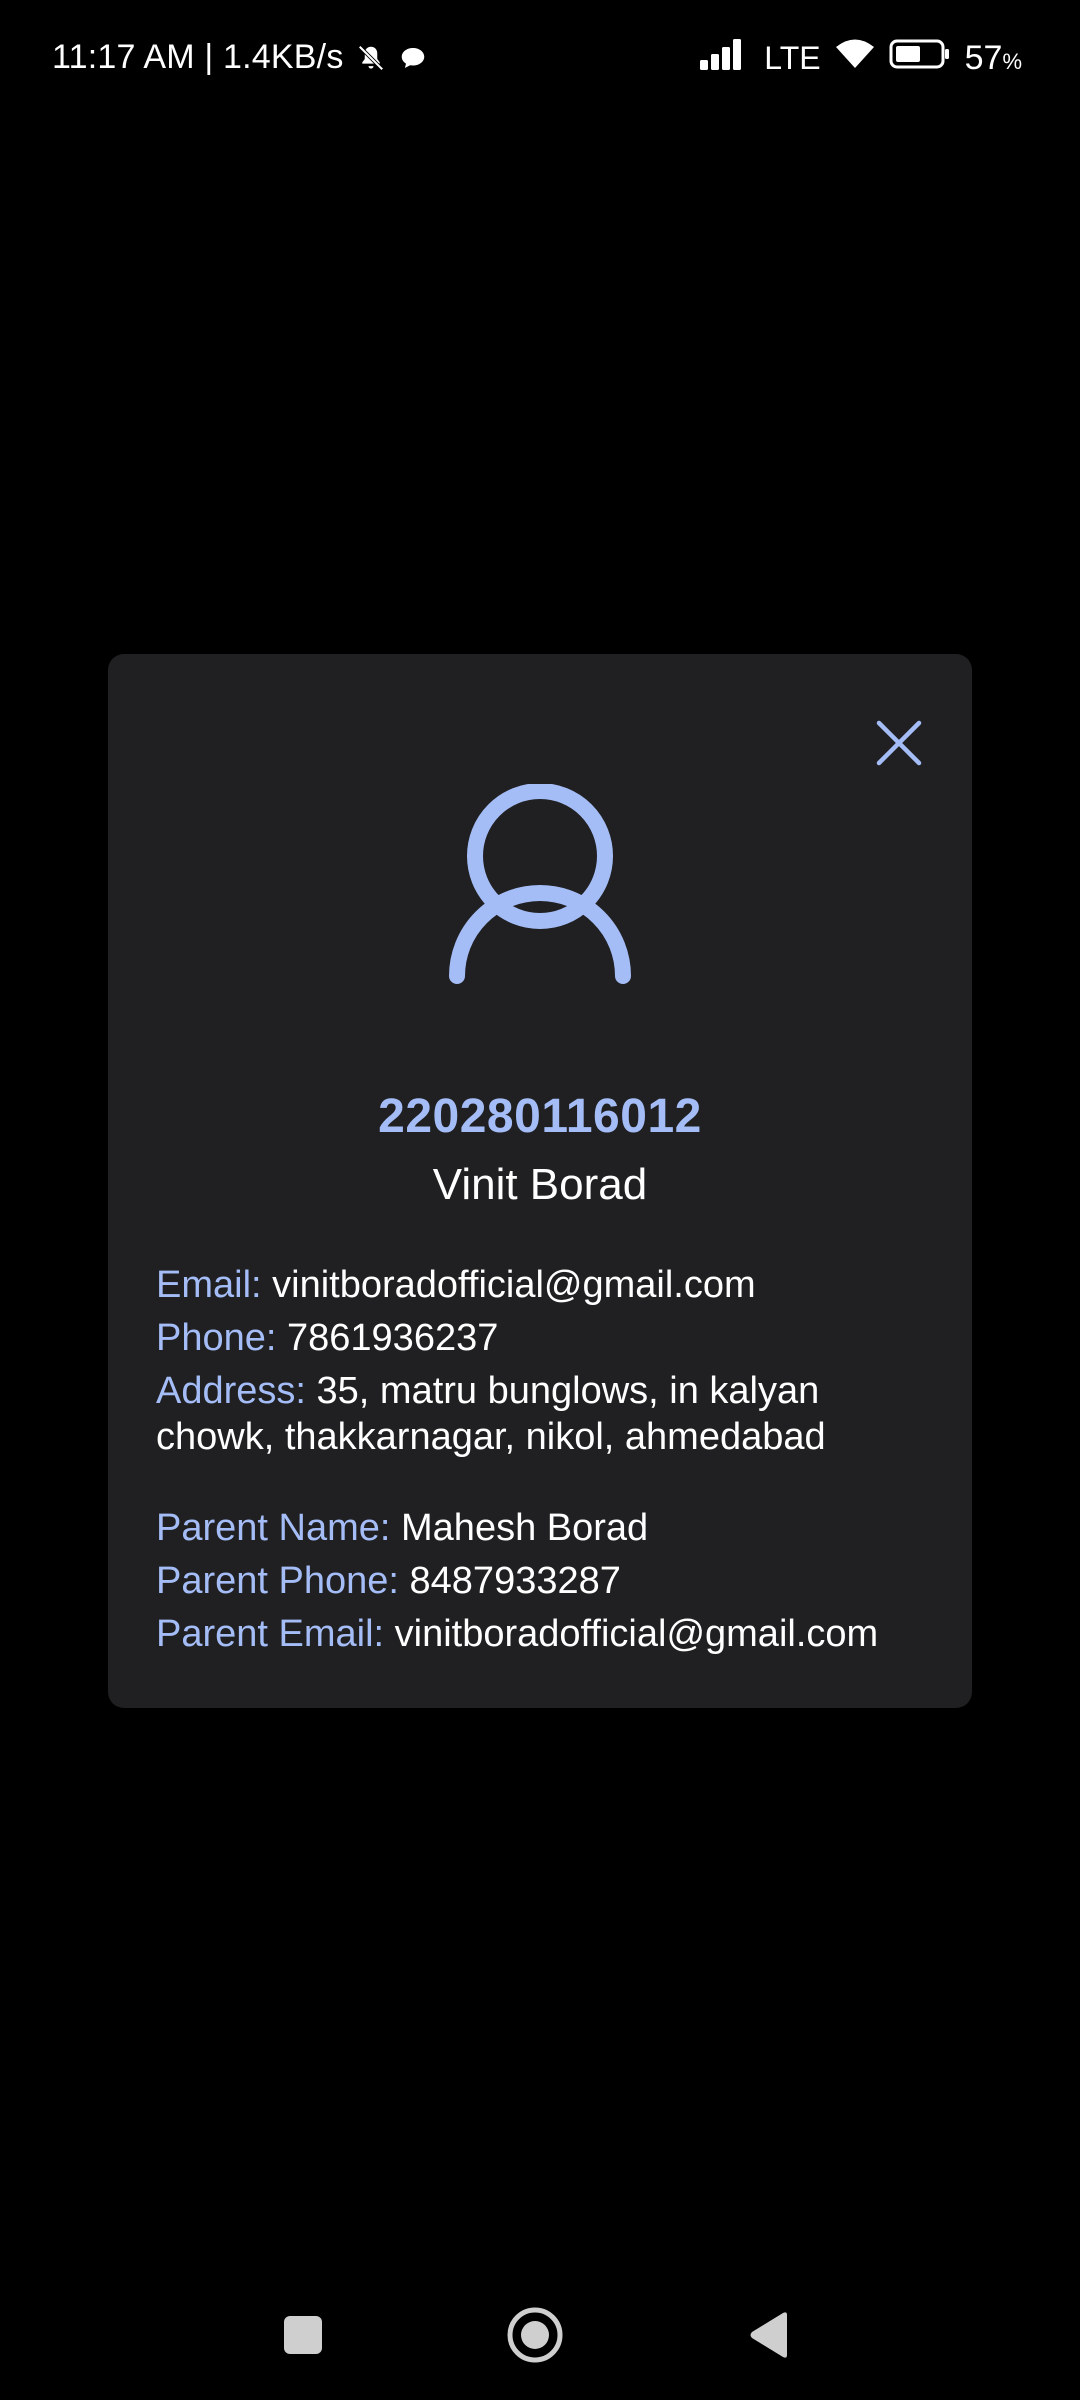 Image resolution: width=1080 pixels, height=2400 pixels. I want to click on status-right: LTE 57%, so click(854, 58).